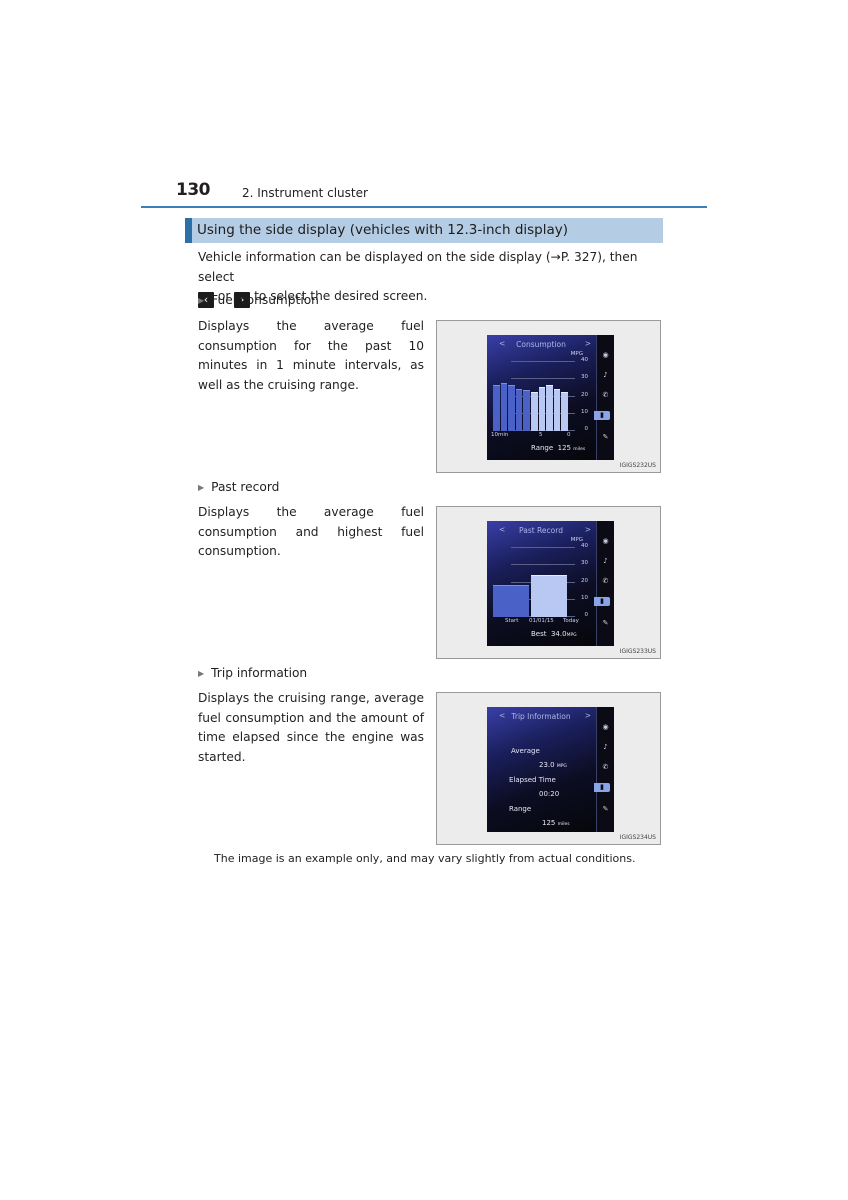 This screenshot has width=848, height=1200. I want to click on item-heading-past-record: ▶ Past record, so click(238, 487).